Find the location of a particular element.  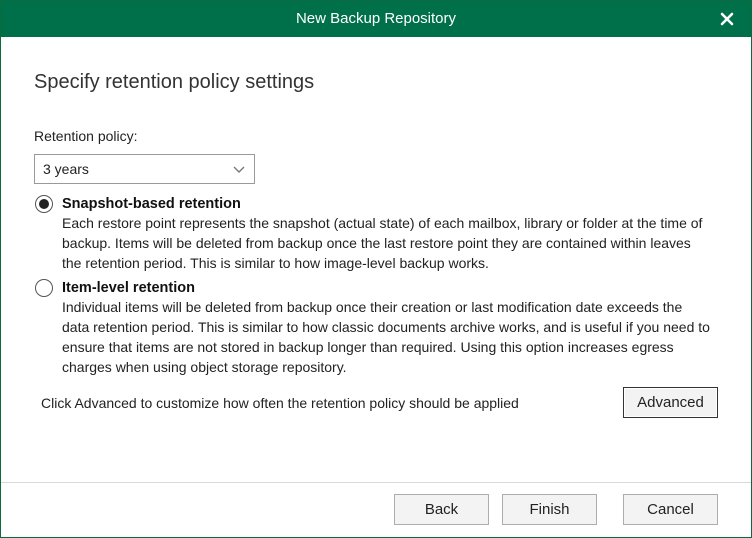

retention-policy-label: Retention policy: is located at coordinates (86, 136).